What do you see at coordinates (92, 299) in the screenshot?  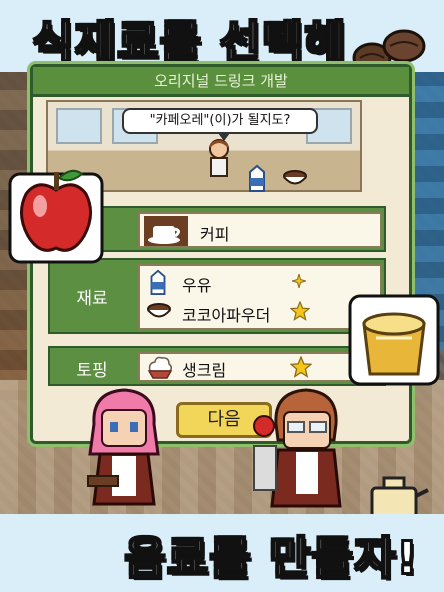 I see `ingredient-row-label: 재료` at bounding box center [92, 299].